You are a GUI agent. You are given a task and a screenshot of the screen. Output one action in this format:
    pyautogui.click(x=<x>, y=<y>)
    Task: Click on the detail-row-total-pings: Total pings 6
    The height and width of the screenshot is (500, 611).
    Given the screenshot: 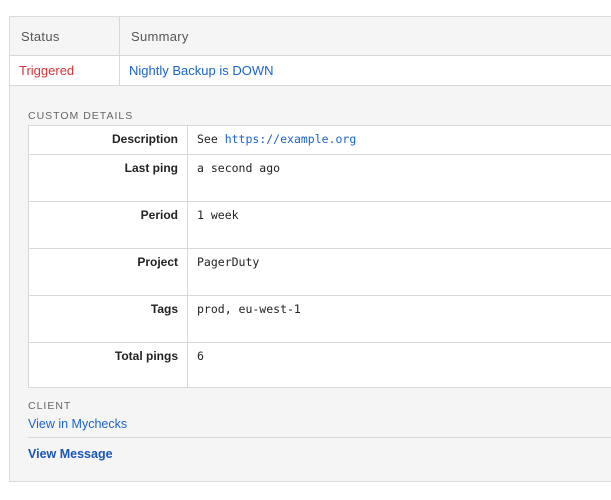 What is the action you would take?
    pyautogui.click(x=320, y=365)
    